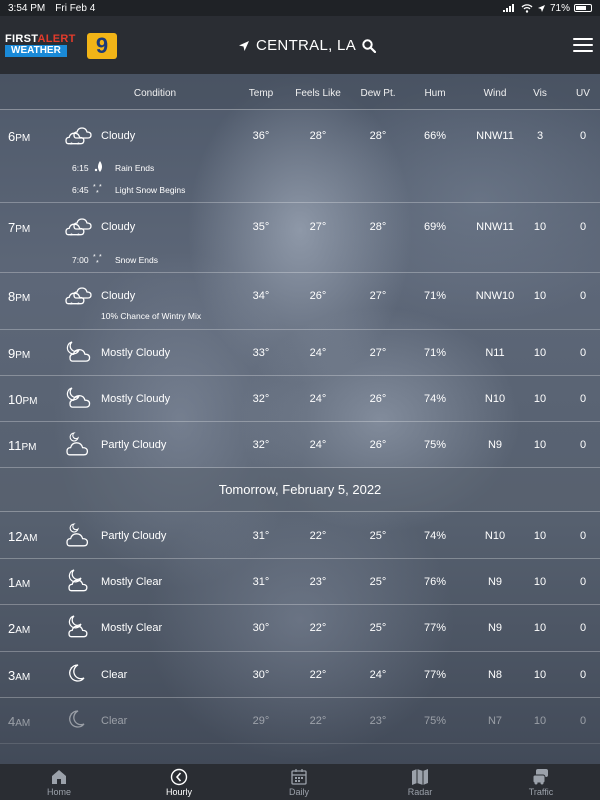  I want to click on tab-home: Home, so click(59, 782).